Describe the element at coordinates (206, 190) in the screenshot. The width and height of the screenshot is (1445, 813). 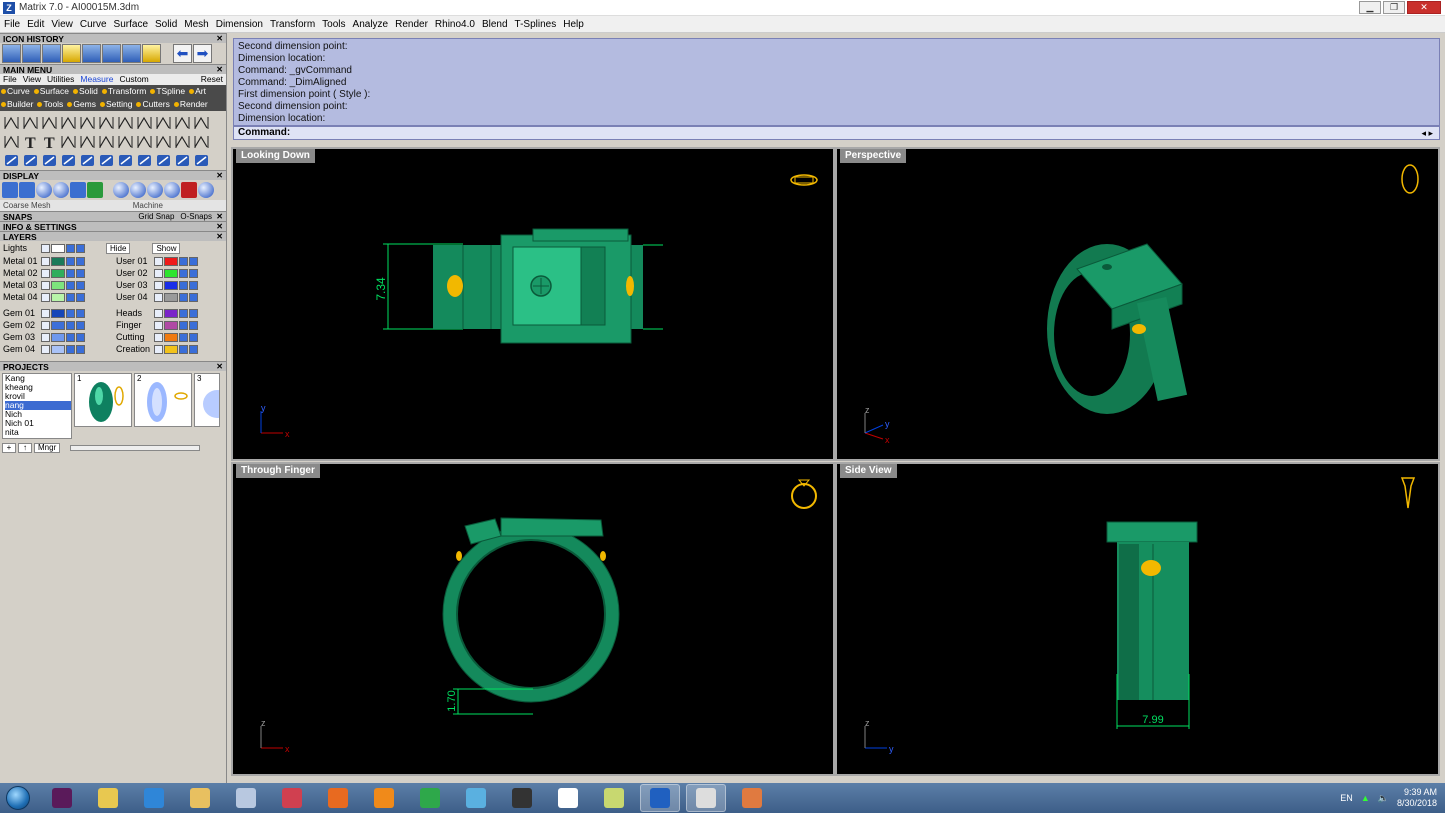
I see `material-ball-icon` at that location.